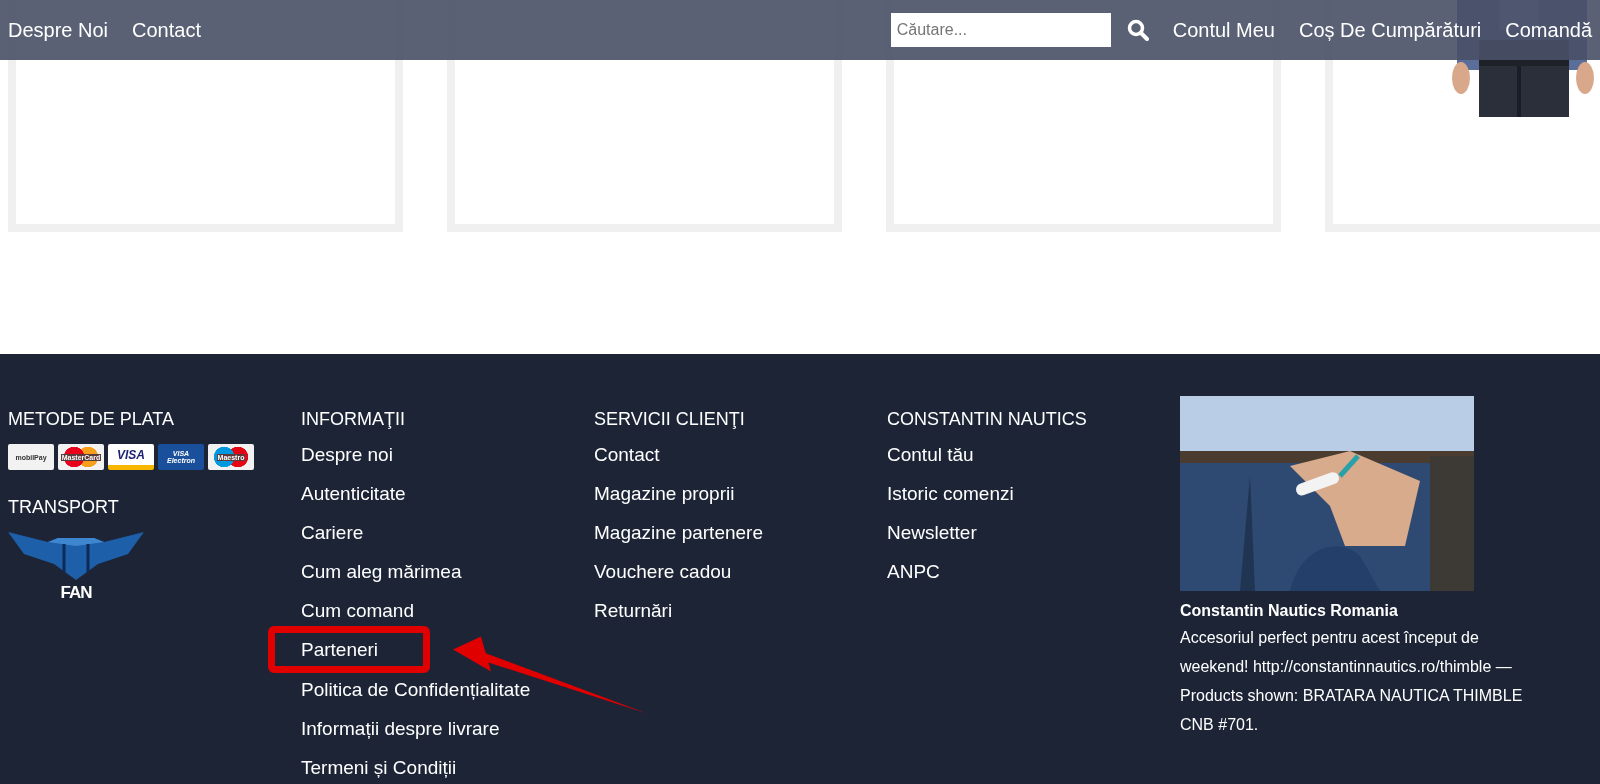  I want to click on footer-link: Contact, so click(740, 454).